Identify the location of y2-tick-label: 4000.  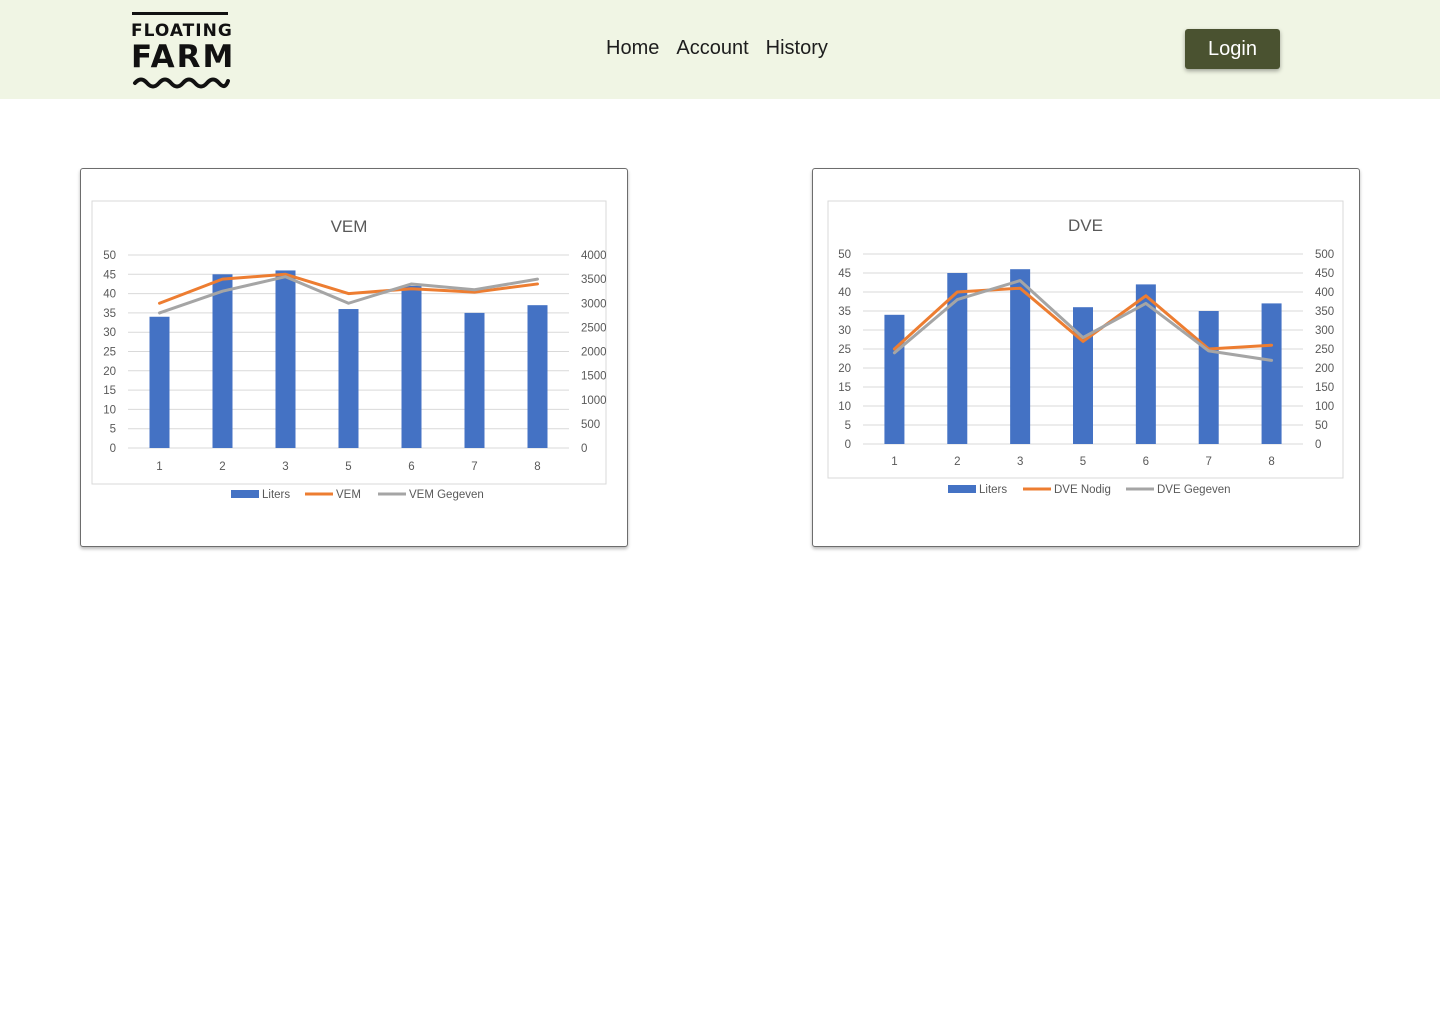
(594, 256).